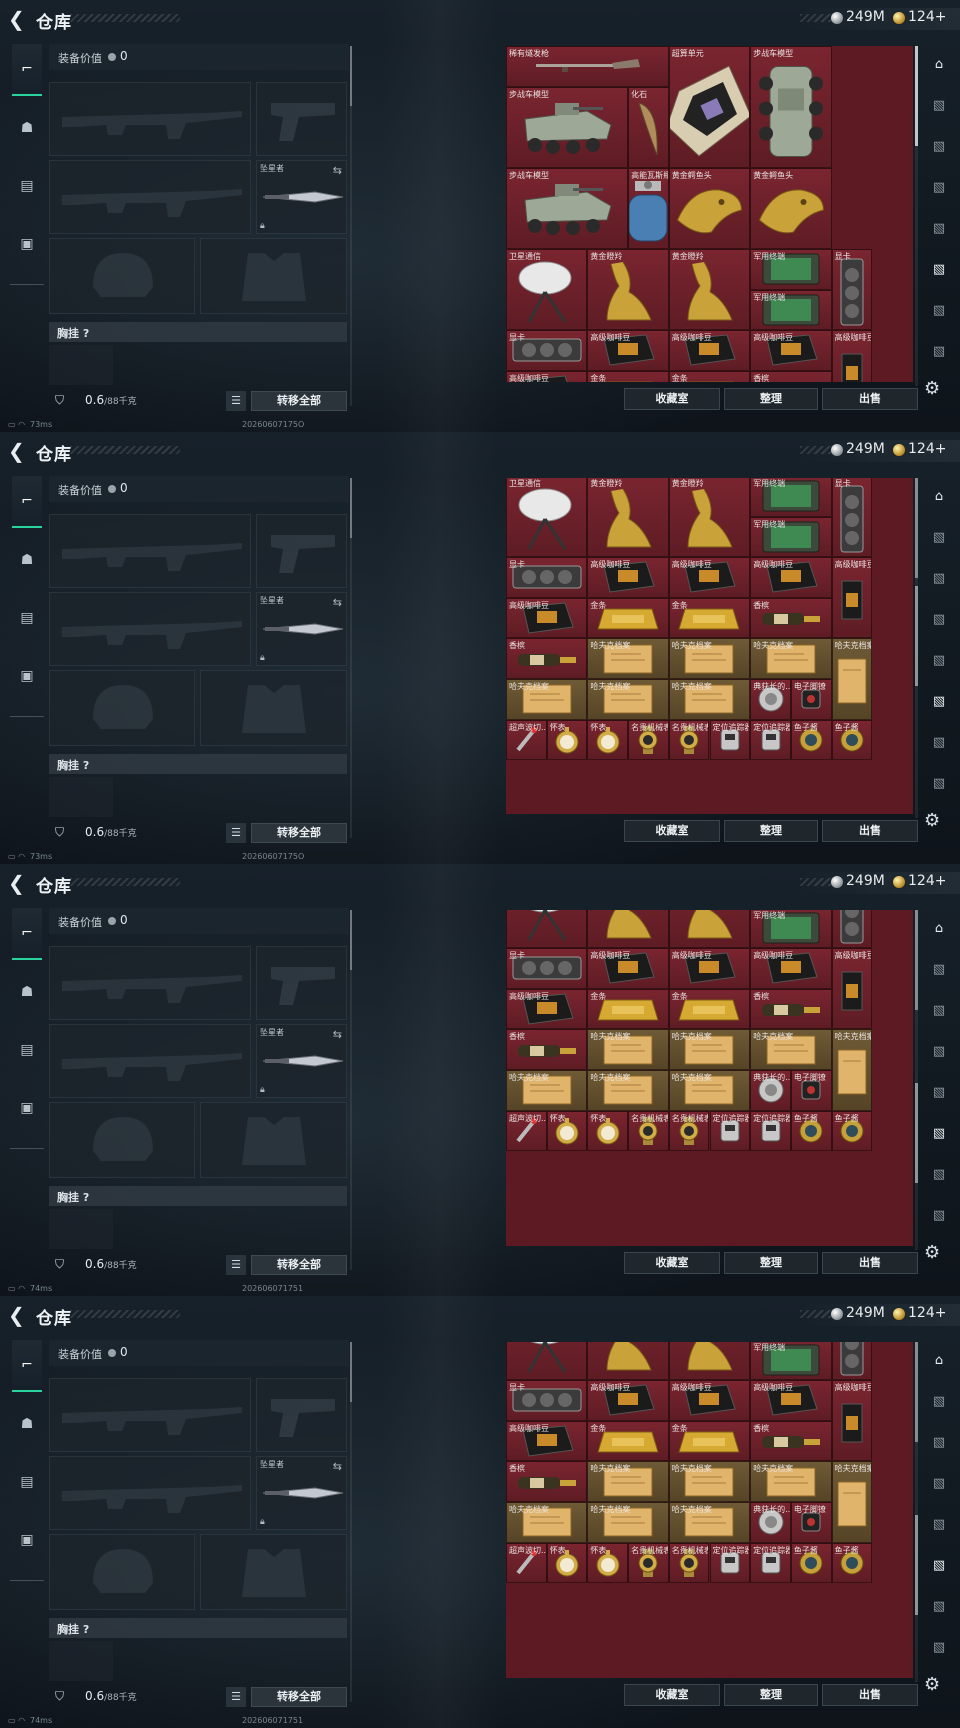  I want to click on loadout-tab-1: ⌐, so click(27, 1366).